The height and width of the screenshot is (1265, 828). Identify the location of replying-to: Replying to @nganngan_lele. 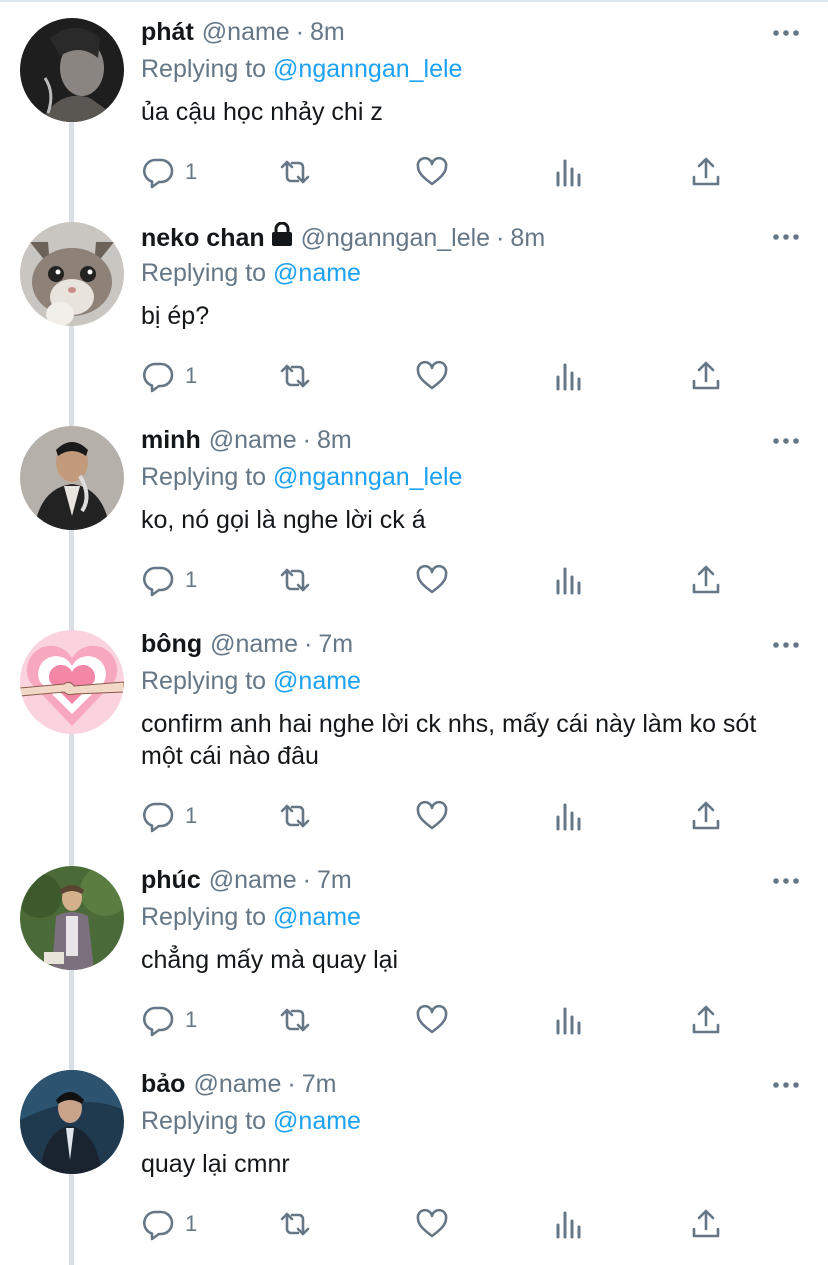
(472, 477).